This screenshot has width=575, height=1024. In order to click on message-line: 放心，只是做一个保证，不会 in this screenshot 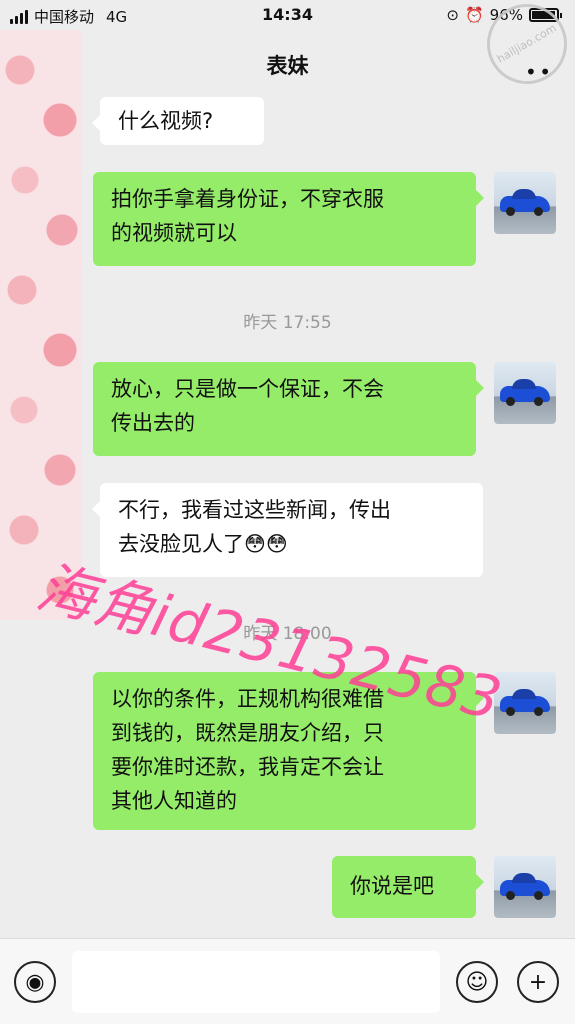, I will do `click(247, 389)`.